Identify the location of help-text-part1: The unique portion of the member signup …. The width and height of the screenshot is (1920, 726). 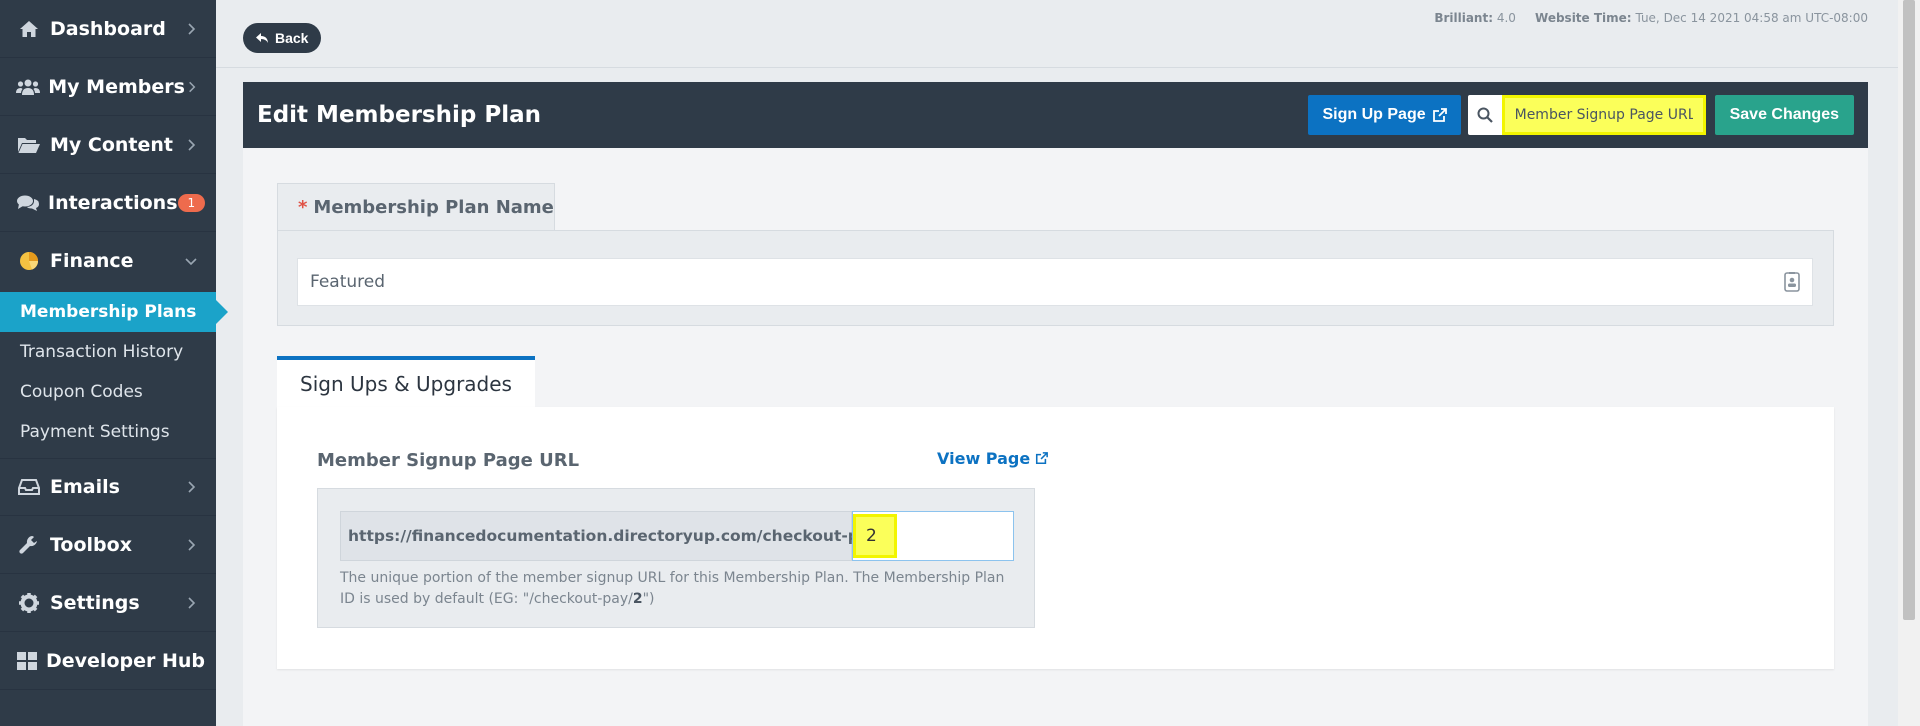
(672, 588).